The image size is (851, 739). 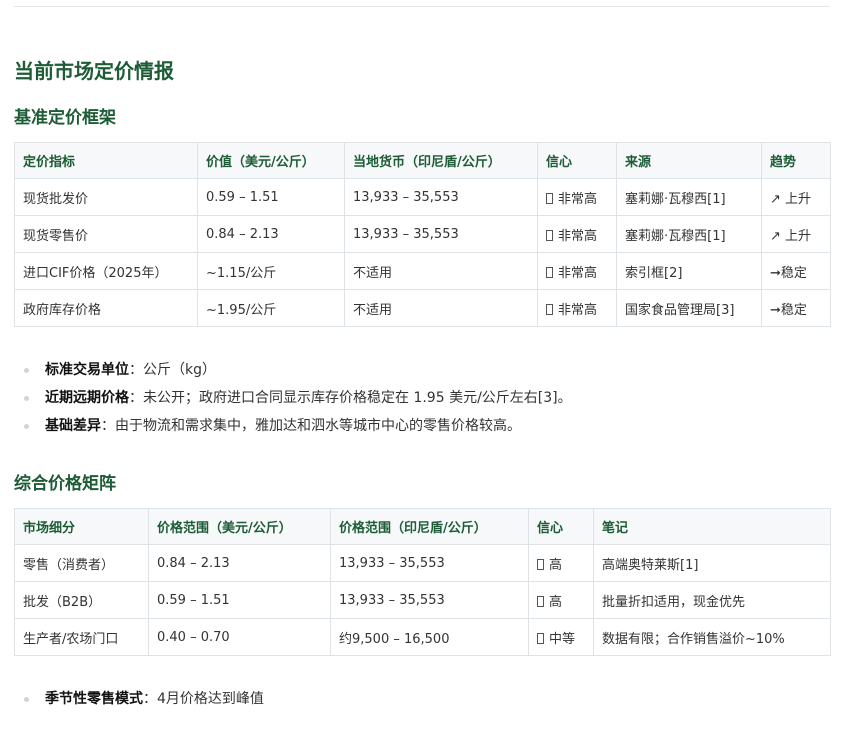 I want to click on column-header: 价值（美元/公斤）, so click(x=271, y=160).